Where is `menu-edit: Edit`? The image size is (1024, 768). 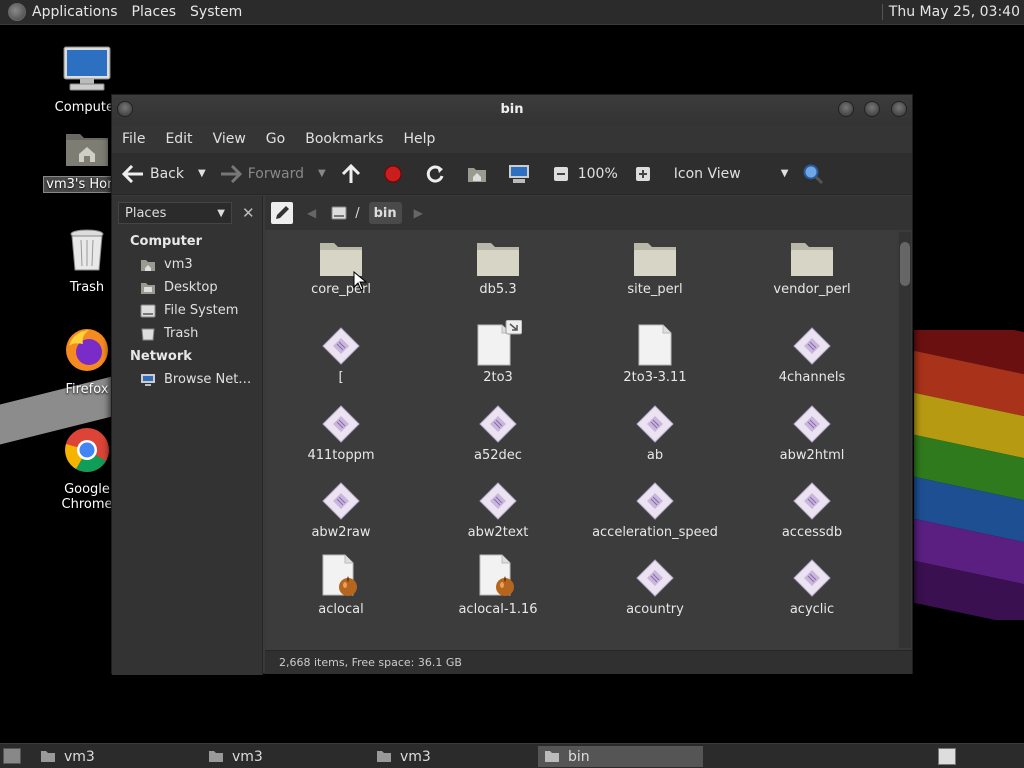
menu-edit: Edit is located at coordinates (178, 139).